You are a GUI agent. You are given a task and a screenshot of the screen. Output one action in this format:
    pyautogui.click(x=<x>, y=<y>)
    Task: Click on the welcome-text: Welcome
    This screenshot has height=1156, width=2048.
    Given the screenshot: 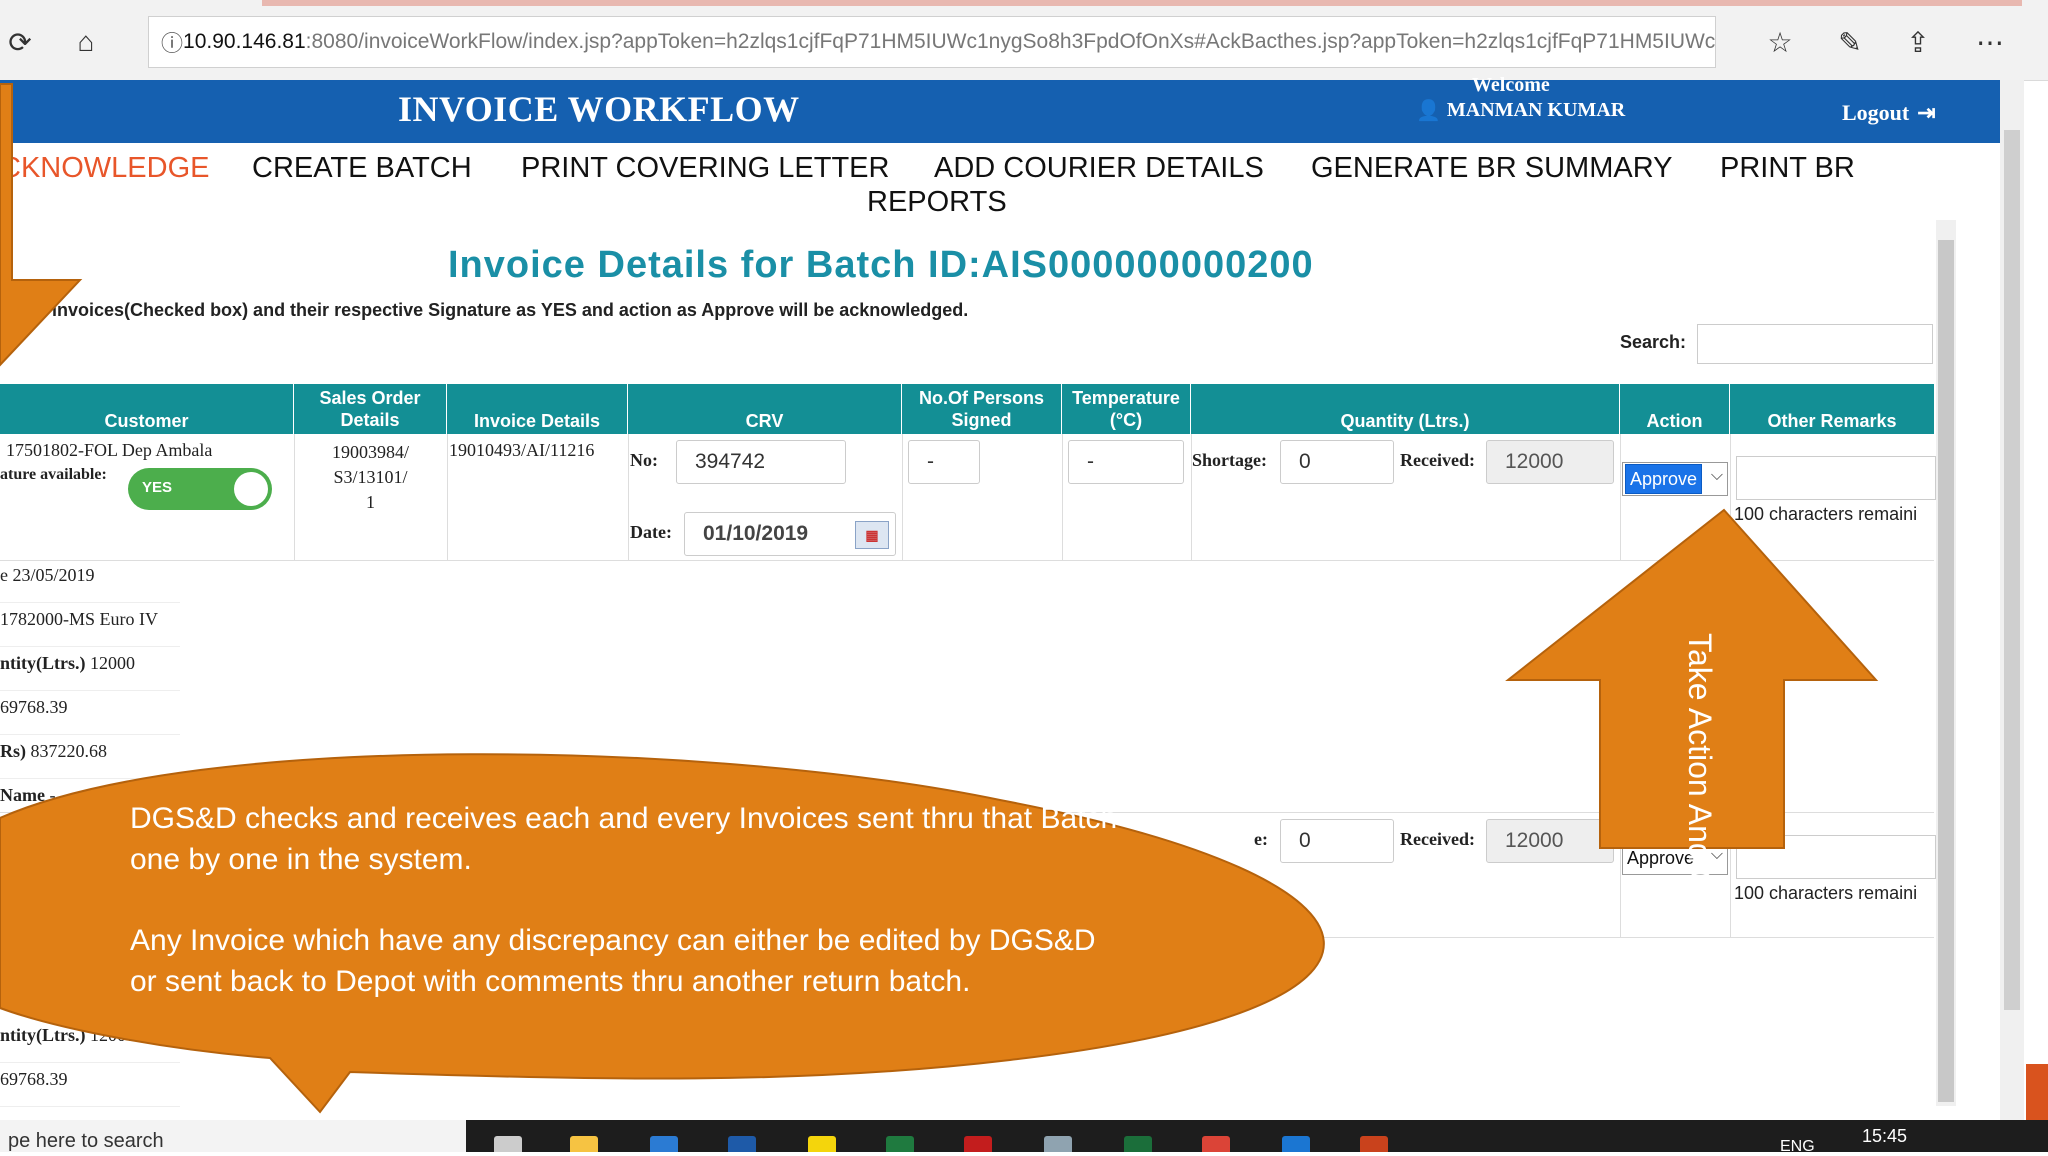 What is the action you would take?
    pyautogui.click(x=1511, y=85)
    